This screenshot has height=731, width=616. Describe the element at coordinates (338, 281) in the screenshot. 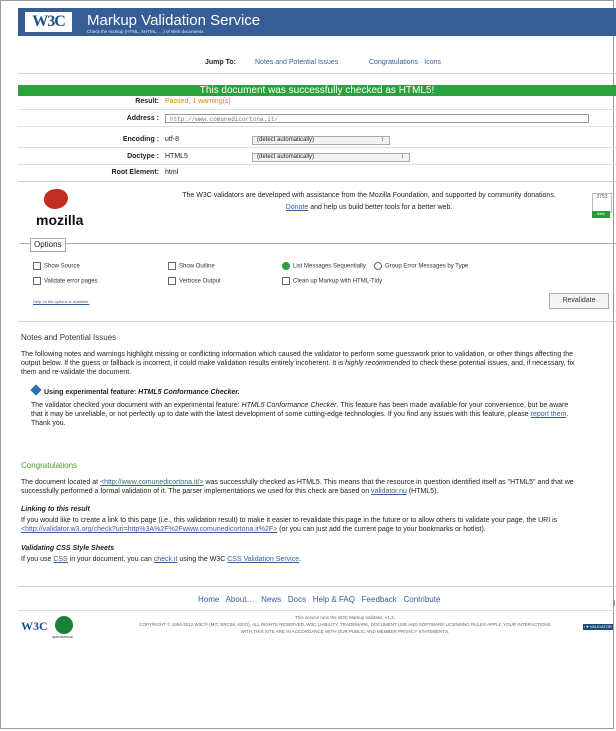

I see `option-label: Clean up Markup with HTML-Tidy` at that location.